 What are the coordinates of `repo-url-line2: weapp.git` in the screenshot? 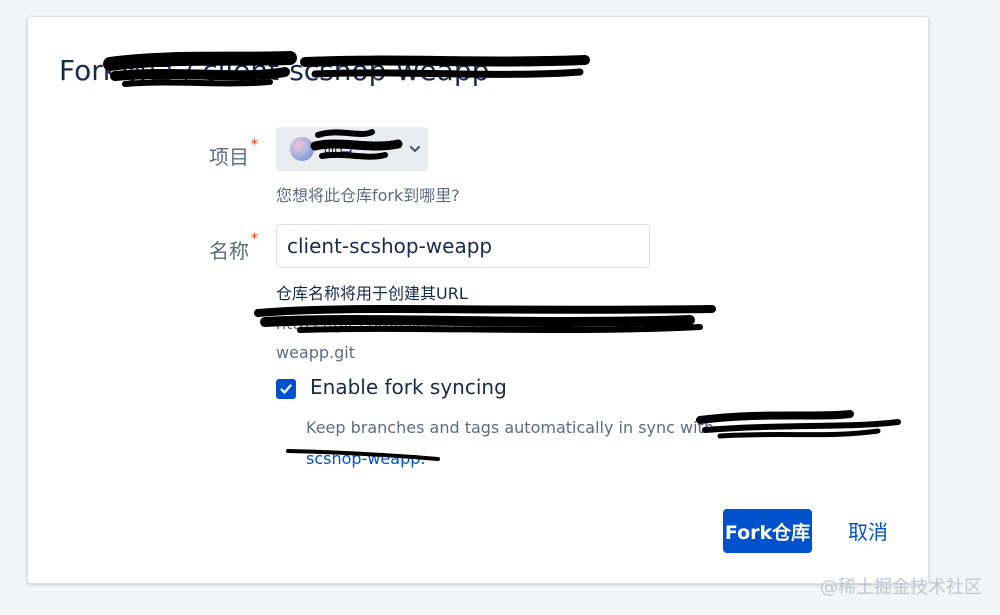 It's located at (316, 352).